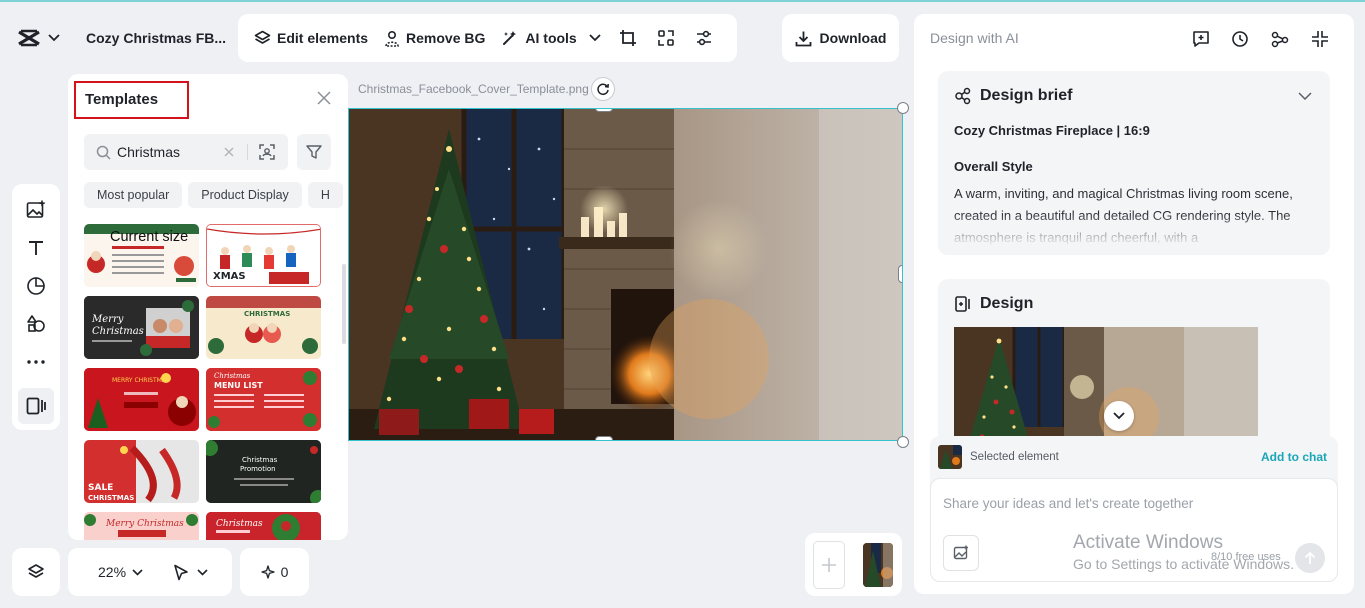 This screenshot has height=608, width=1365. I want to click on svg-text: Merry, so click(107, 319).